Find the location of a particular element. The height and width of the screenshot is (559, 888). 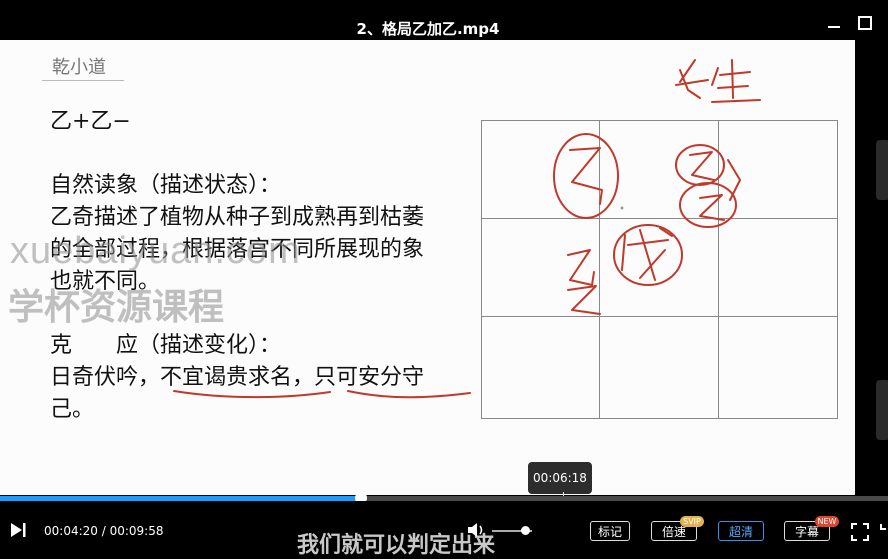

mark-button: 标记 is located at coordinates (610, 531).